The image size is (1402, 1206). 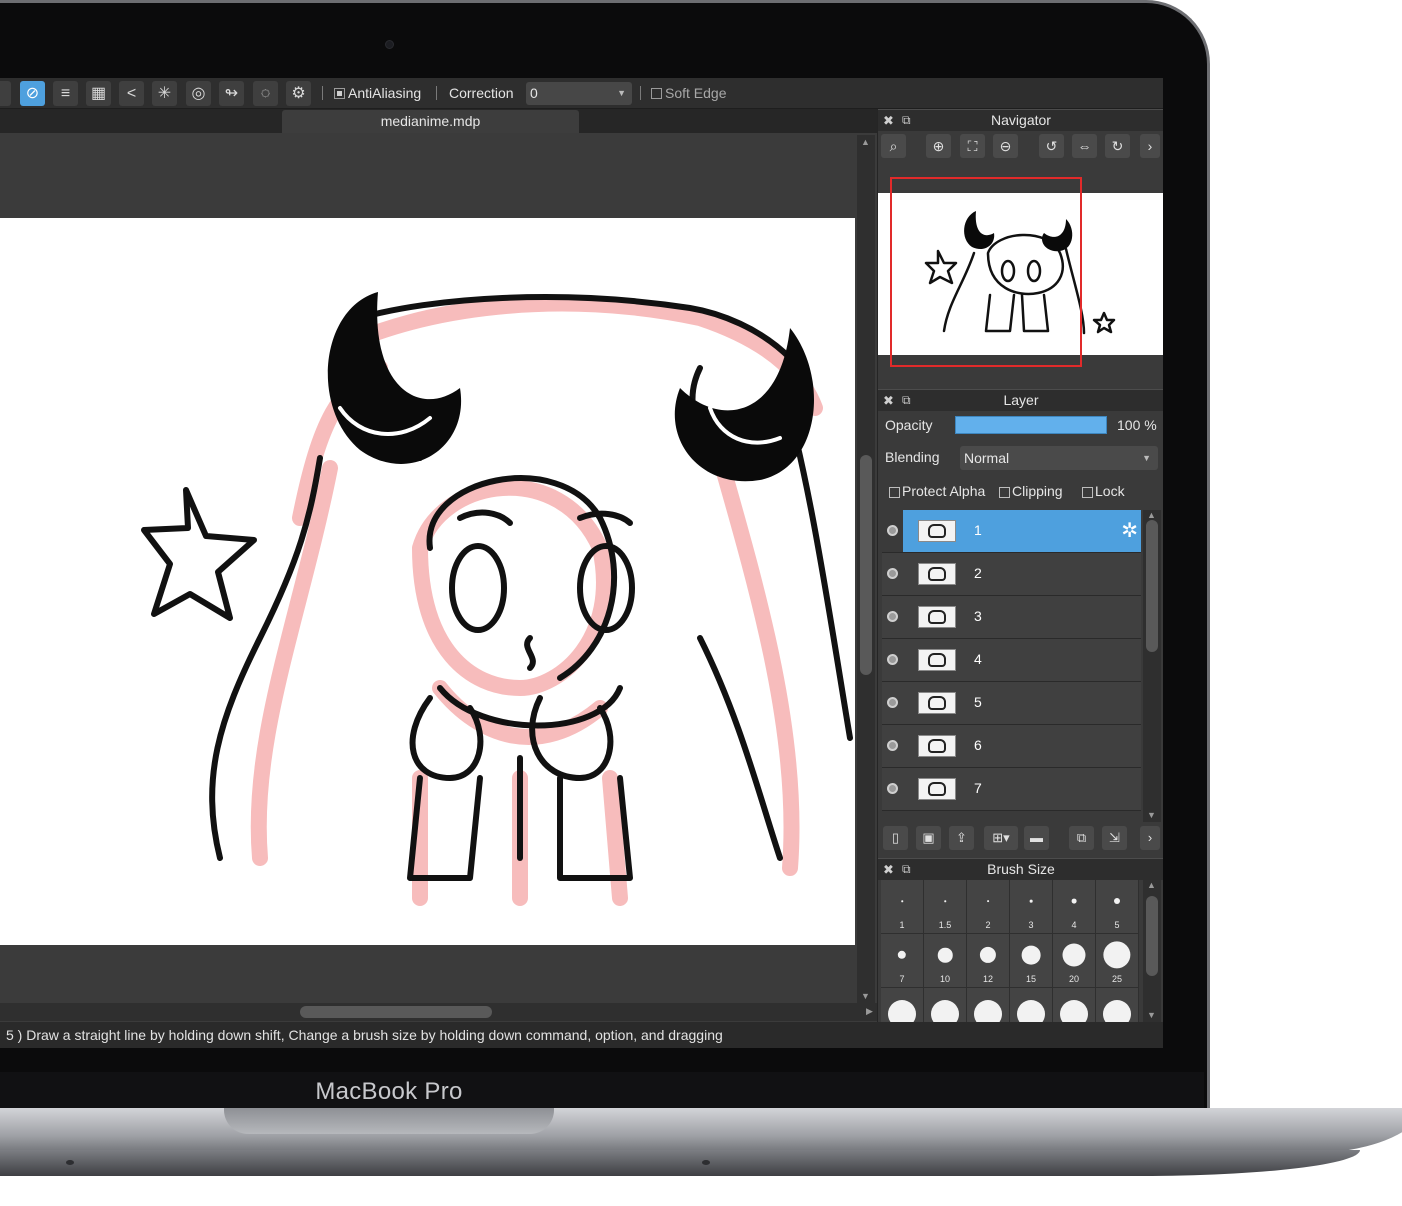 I want to click on perspective-snap-icon: <, so click(x=131, y=93).